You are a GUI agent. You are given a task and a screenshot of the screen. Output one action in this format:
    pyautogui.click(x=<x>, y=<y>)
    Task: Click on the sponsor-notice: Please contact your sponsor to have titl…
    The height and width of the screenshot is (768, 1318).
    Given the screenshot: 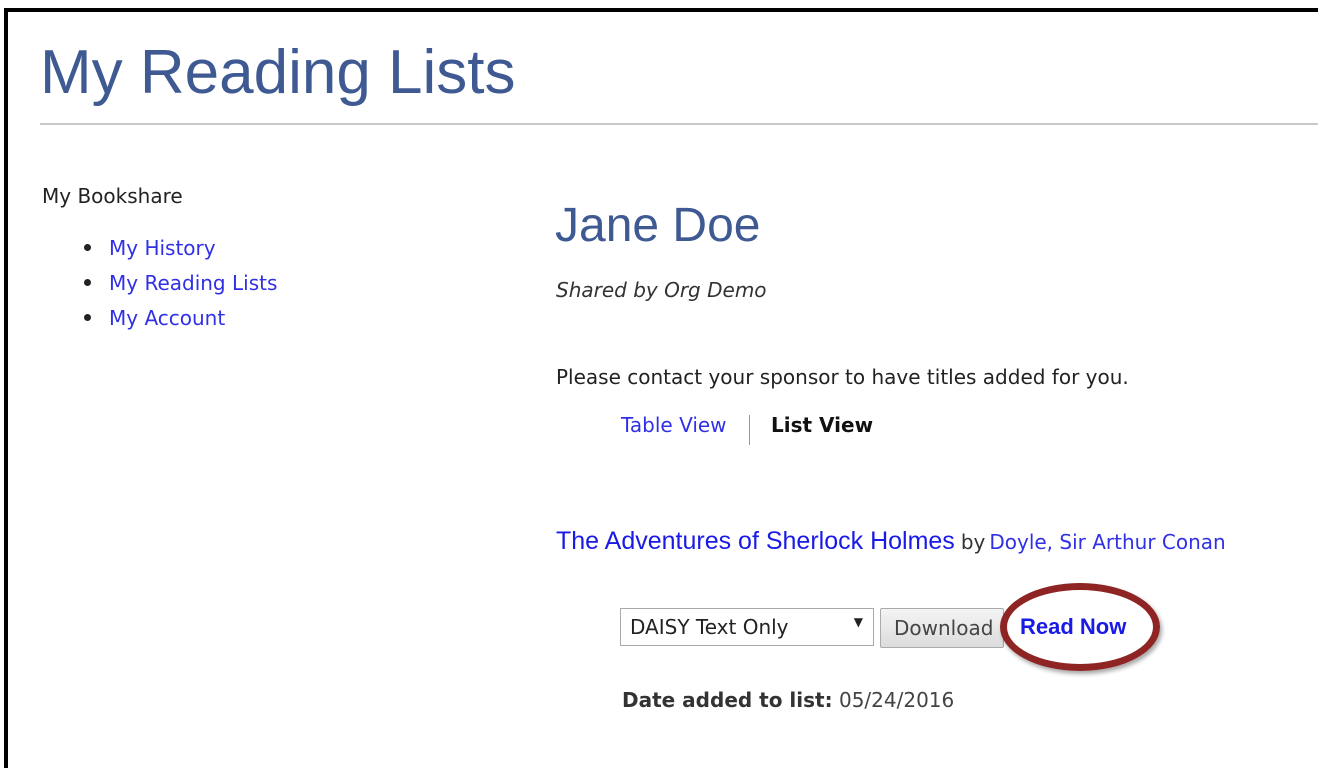 What is the action you would take?
    pyautogui.click(x=842, y=377)
    